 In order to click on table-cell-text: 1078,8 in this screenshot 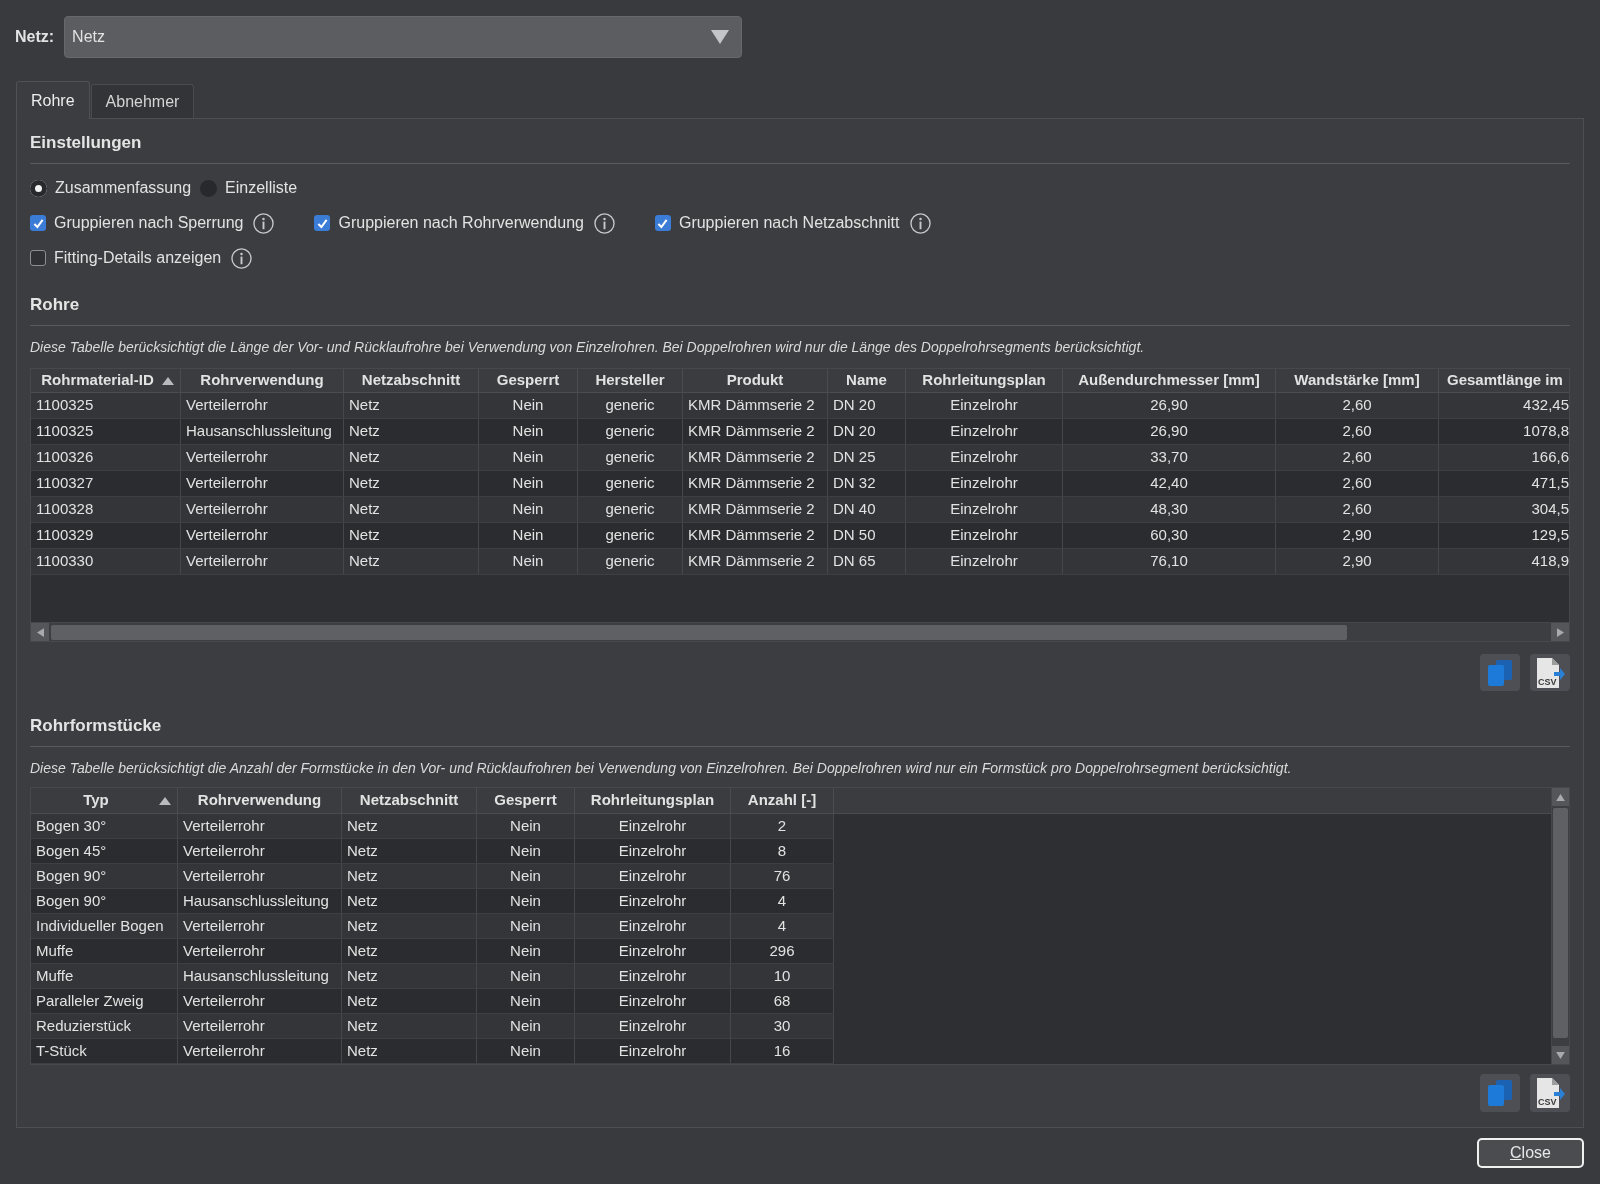, I will do `click(1545, 431)`.